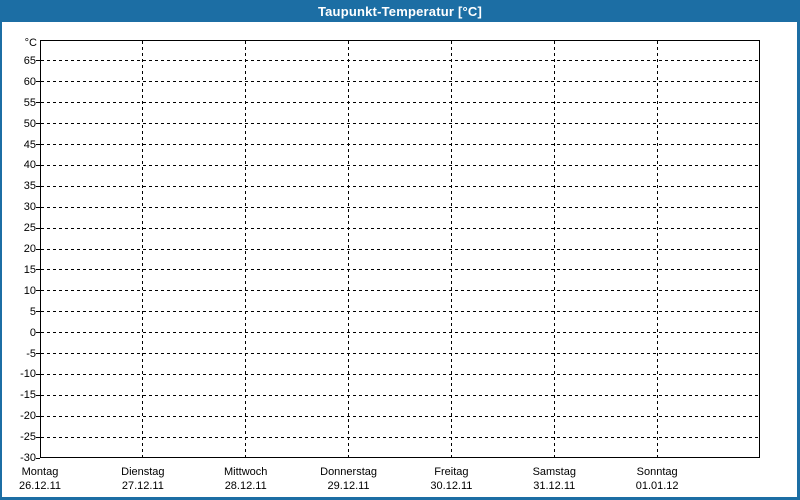 The width and height of the screenshot is (800, 500). I want to click on y-axis-tick-label: 40, so click(29, 165).